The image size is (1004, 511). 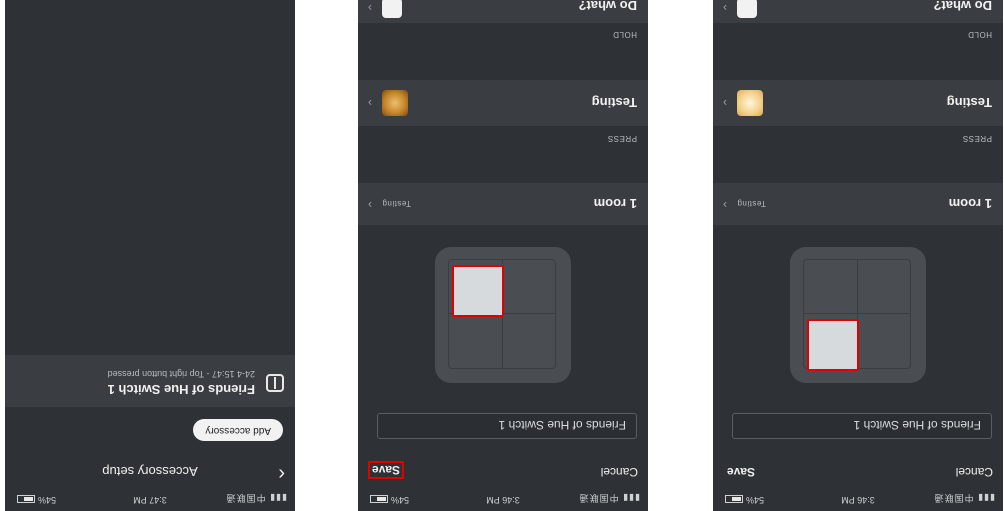 What do you see at coordinates (238, 430) in the screenshot?
I see `add-accessory-button: Add accessory` at bounding box center [238, 430].